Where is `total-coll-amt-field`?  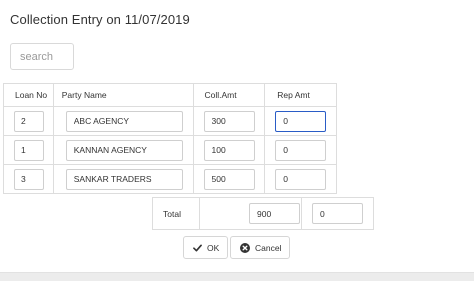 total-coll-amt-field is located at coordinates (274, 213).